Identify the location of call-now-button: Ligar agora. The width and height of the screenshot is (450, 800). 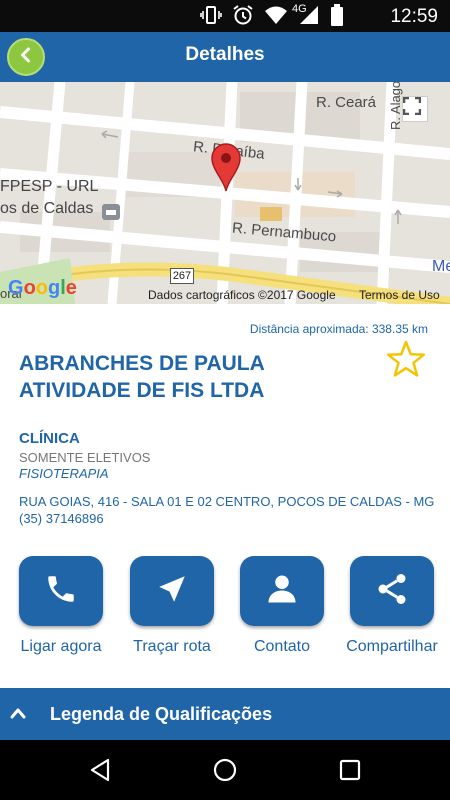
(61, 606).